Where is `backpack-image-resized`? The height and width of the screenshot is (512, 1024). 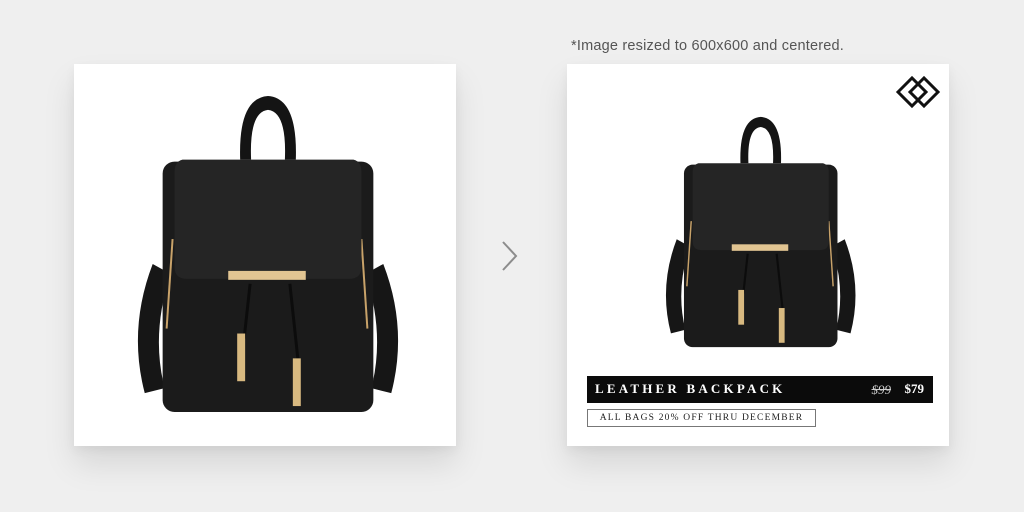 backpack-image-resized is located at coordinates (760, 232).